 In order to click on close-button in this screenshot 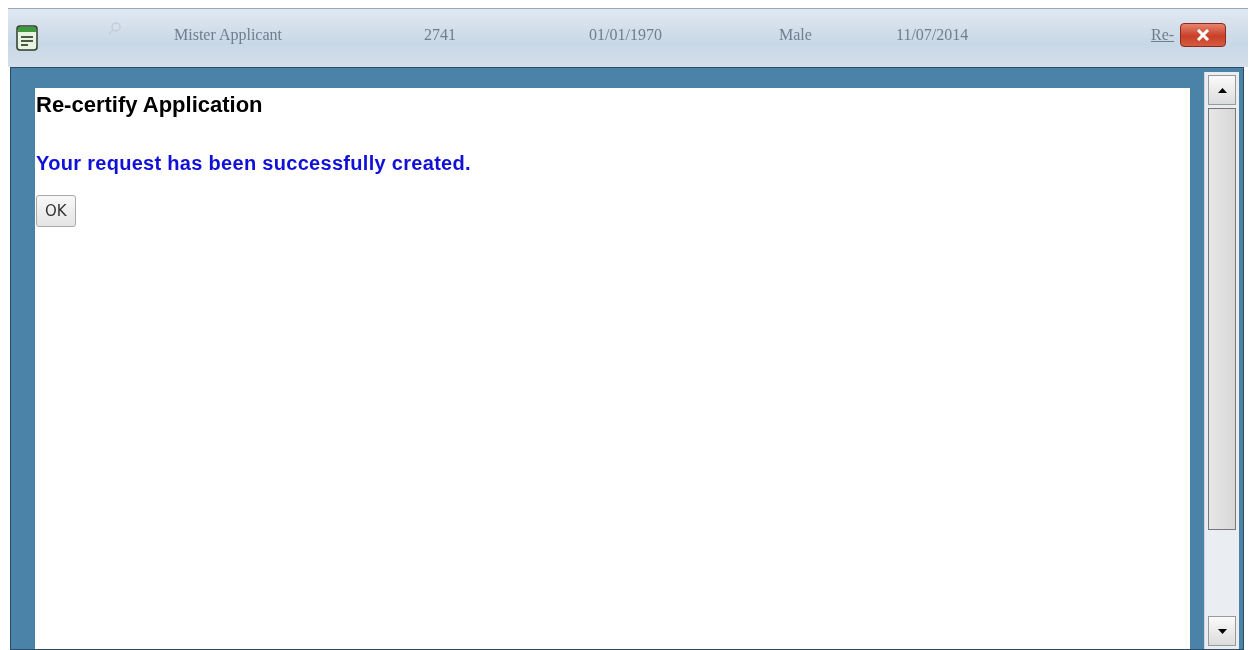, I will do `click(1203, 35)`.